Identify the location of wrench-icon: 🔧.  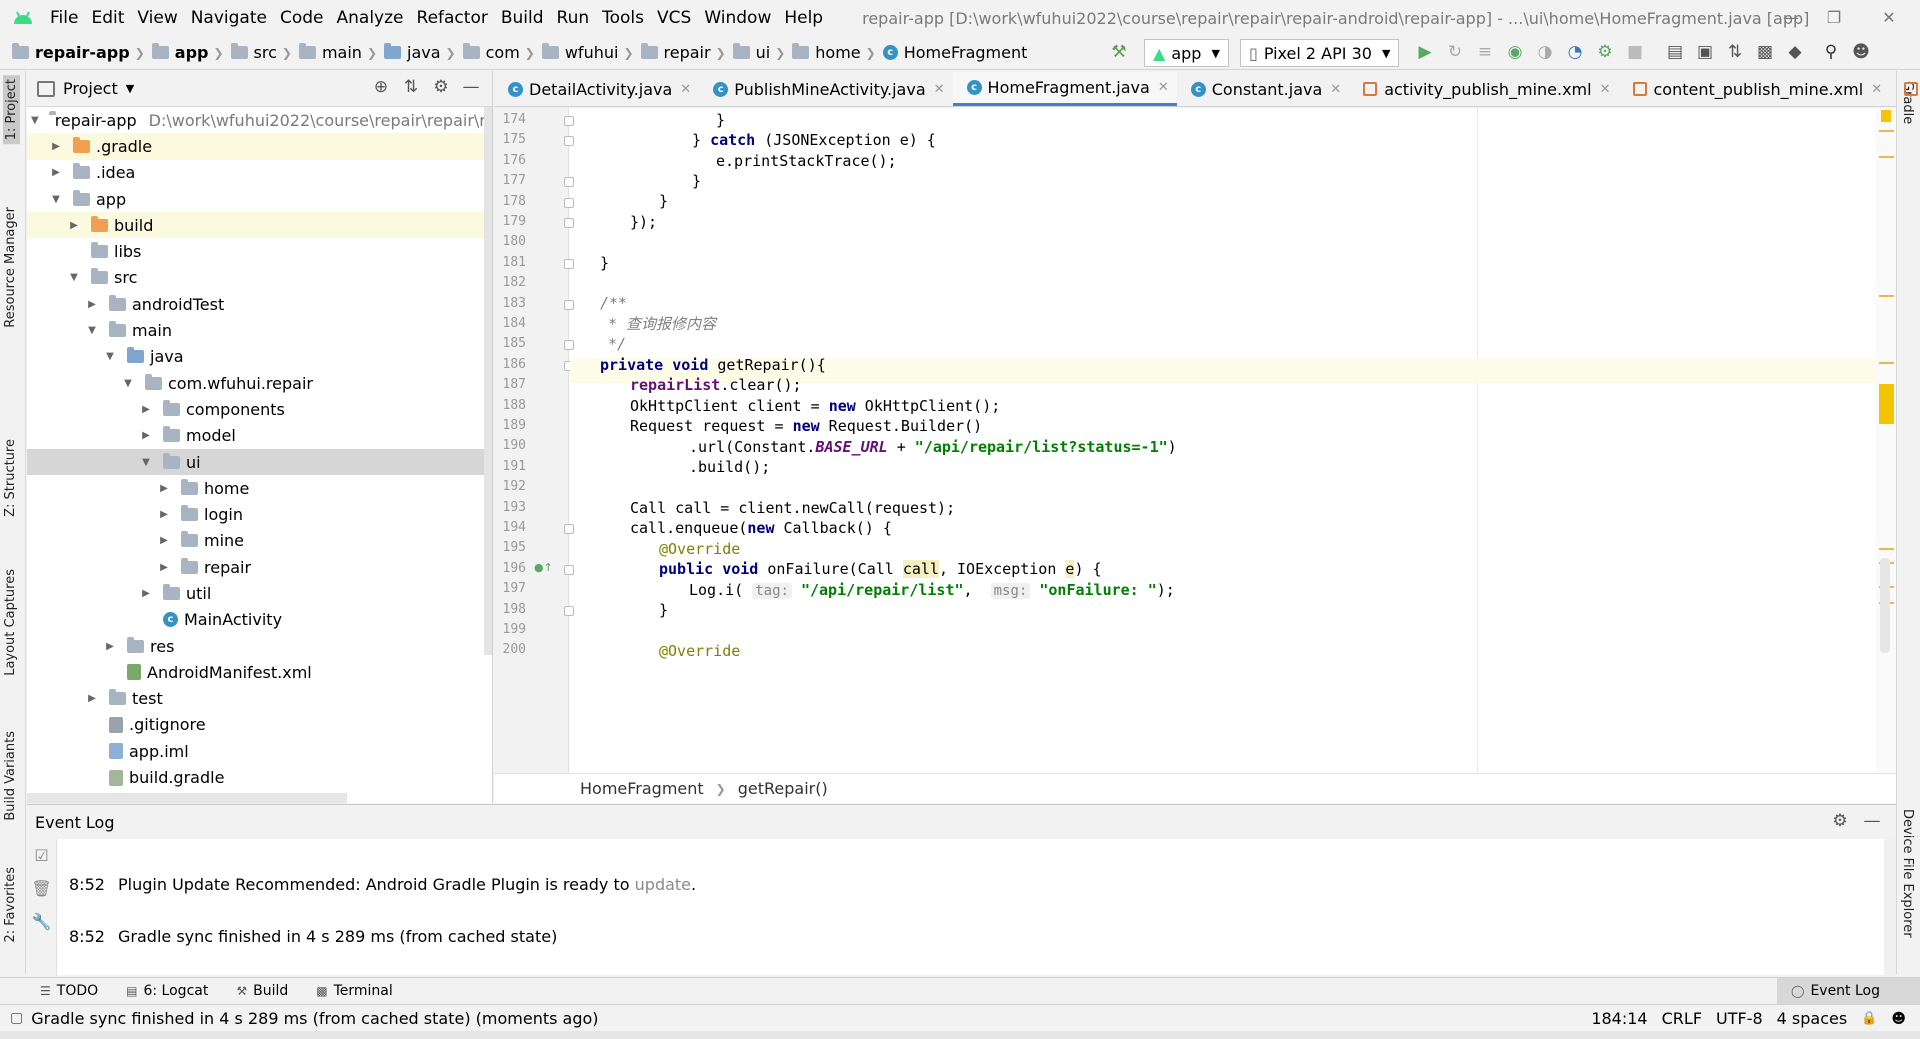
(41, 921).